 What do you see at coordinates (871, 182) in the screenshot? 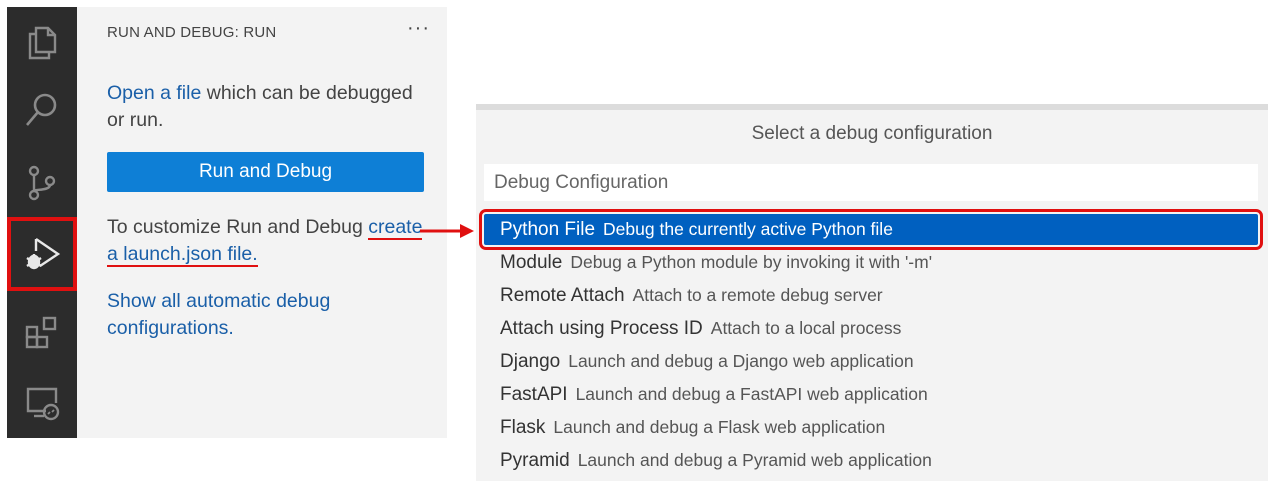
I see `debug-configuration-input` at bounding box center [871, 182].